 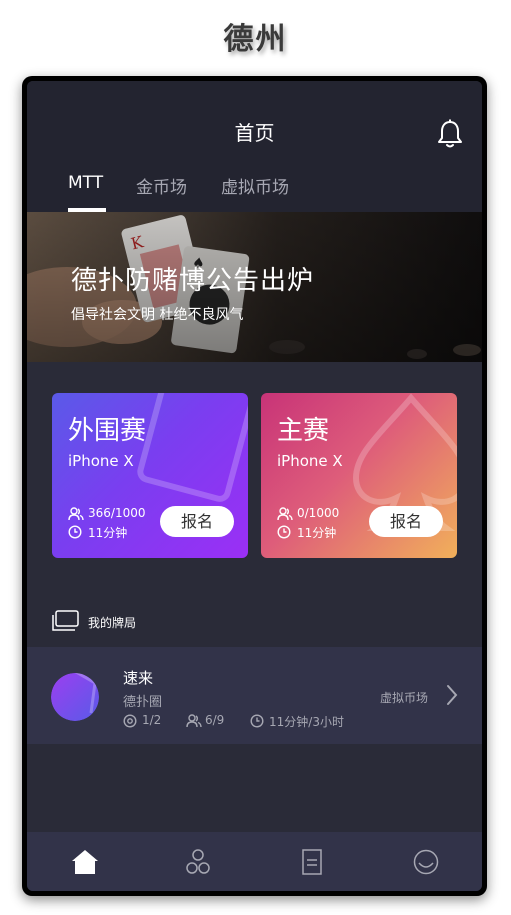 I want to click on tab-virtual-coin: 虚拟币场, so click(x=255, y=192).